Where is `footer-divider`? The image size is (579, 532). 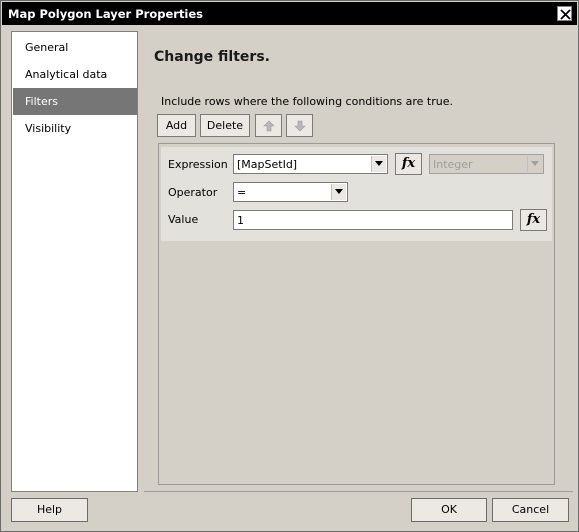 footer-divider is located at coordinates (358, 491).